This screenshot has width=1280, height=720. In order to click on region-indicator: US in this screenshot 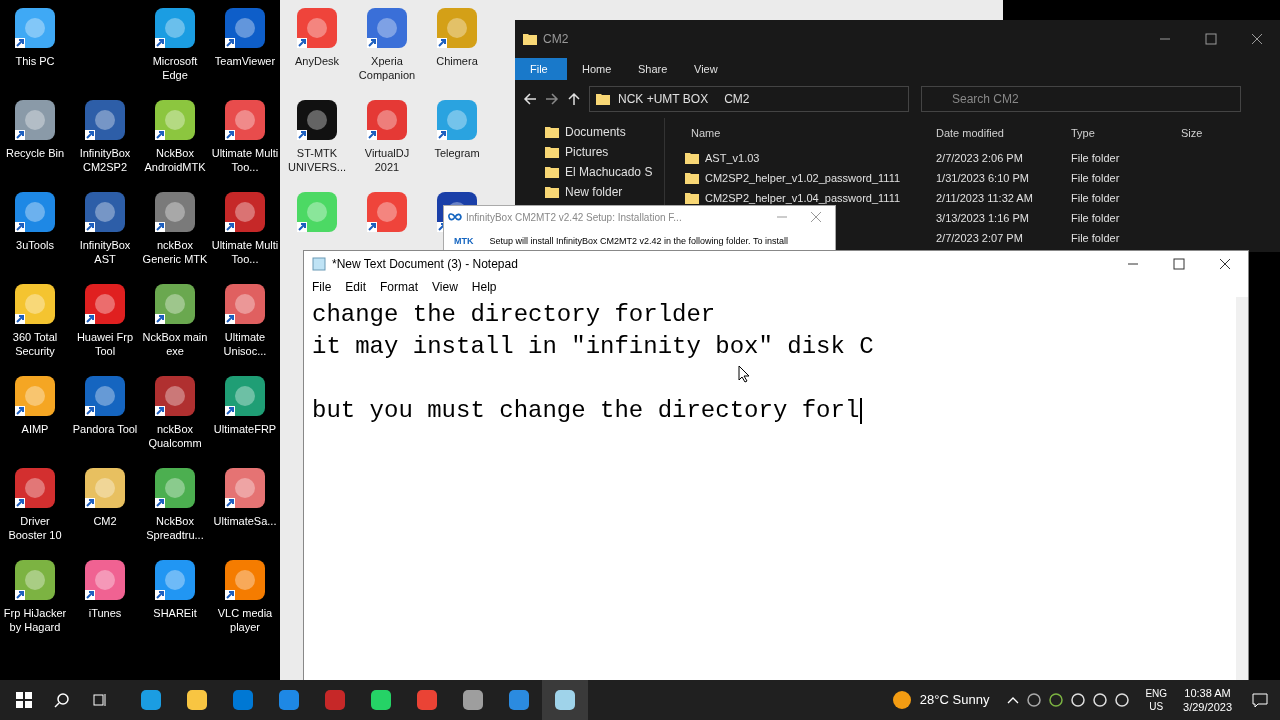, I will do `click(1156, 706)`.